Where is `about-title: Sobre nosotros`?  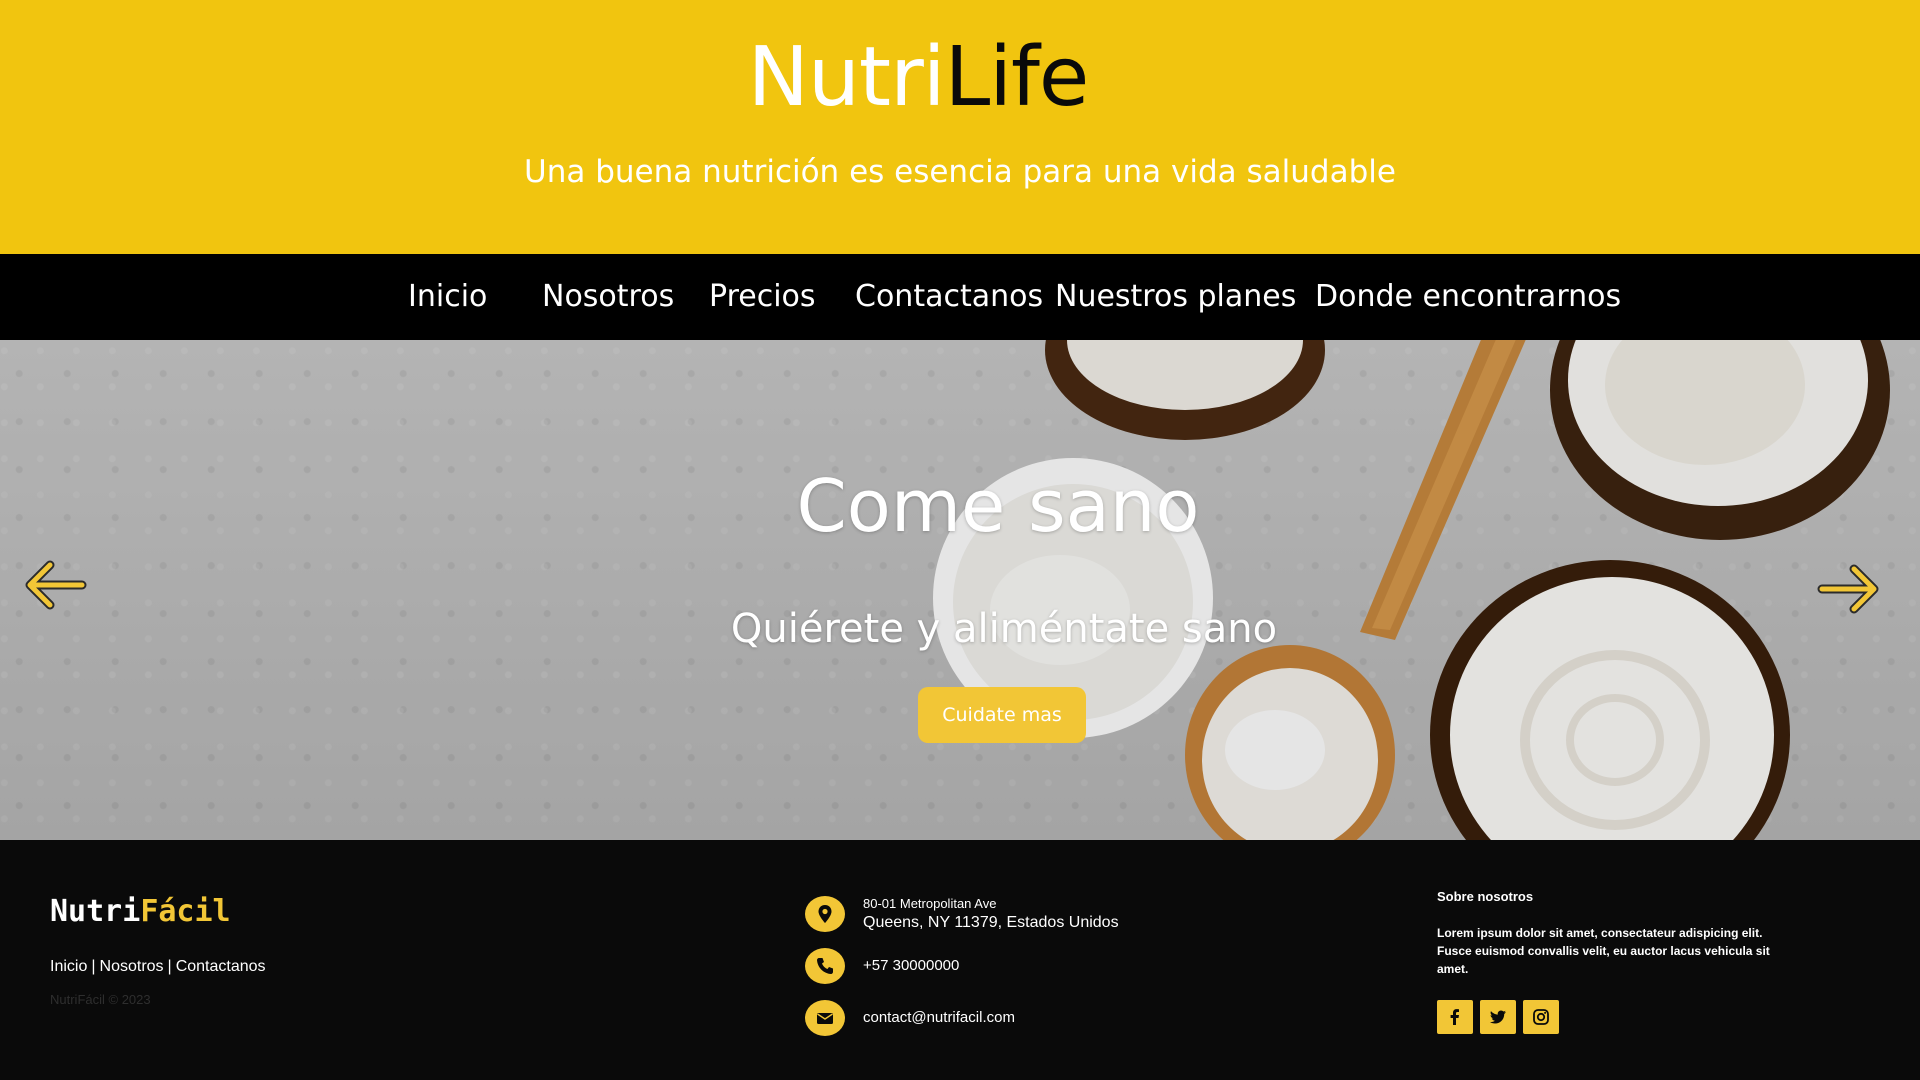
about-title: Sobre nosotros is located at coordinates (1485, 896).